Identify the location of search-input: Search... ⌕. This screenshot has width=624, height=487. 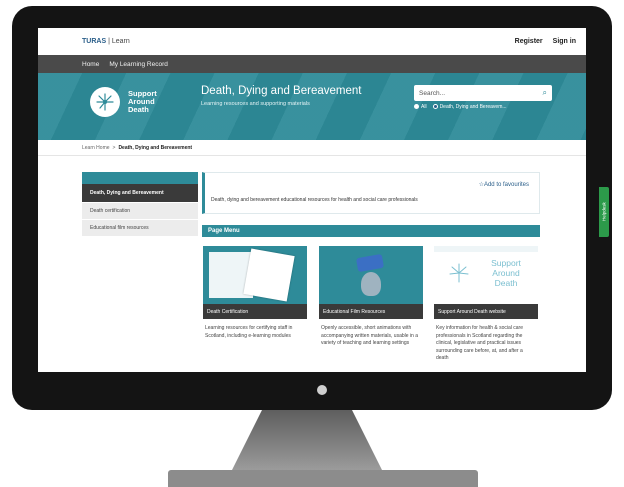
(483, 93).